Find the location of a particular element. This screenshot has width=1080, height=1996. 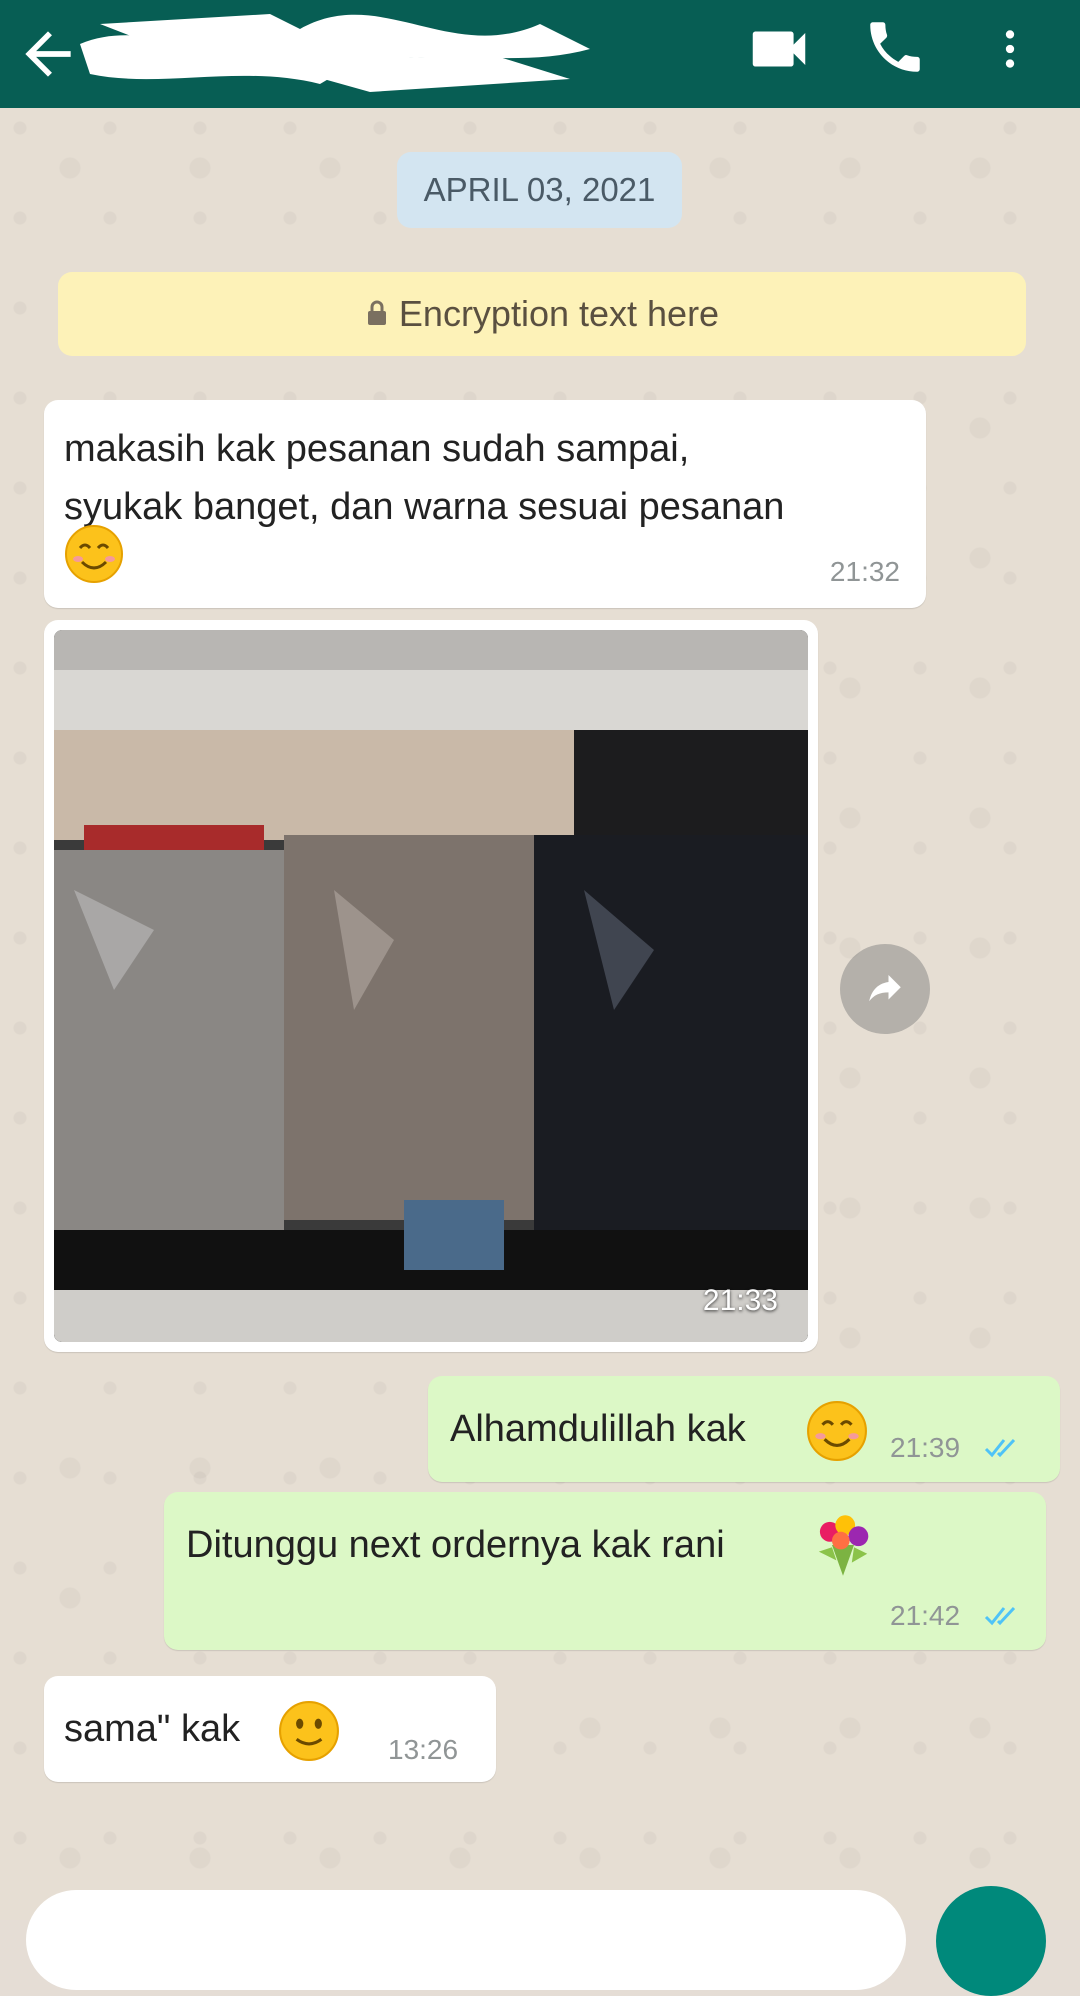

message-time: 13:26 is located at coordinates (423, 1749).